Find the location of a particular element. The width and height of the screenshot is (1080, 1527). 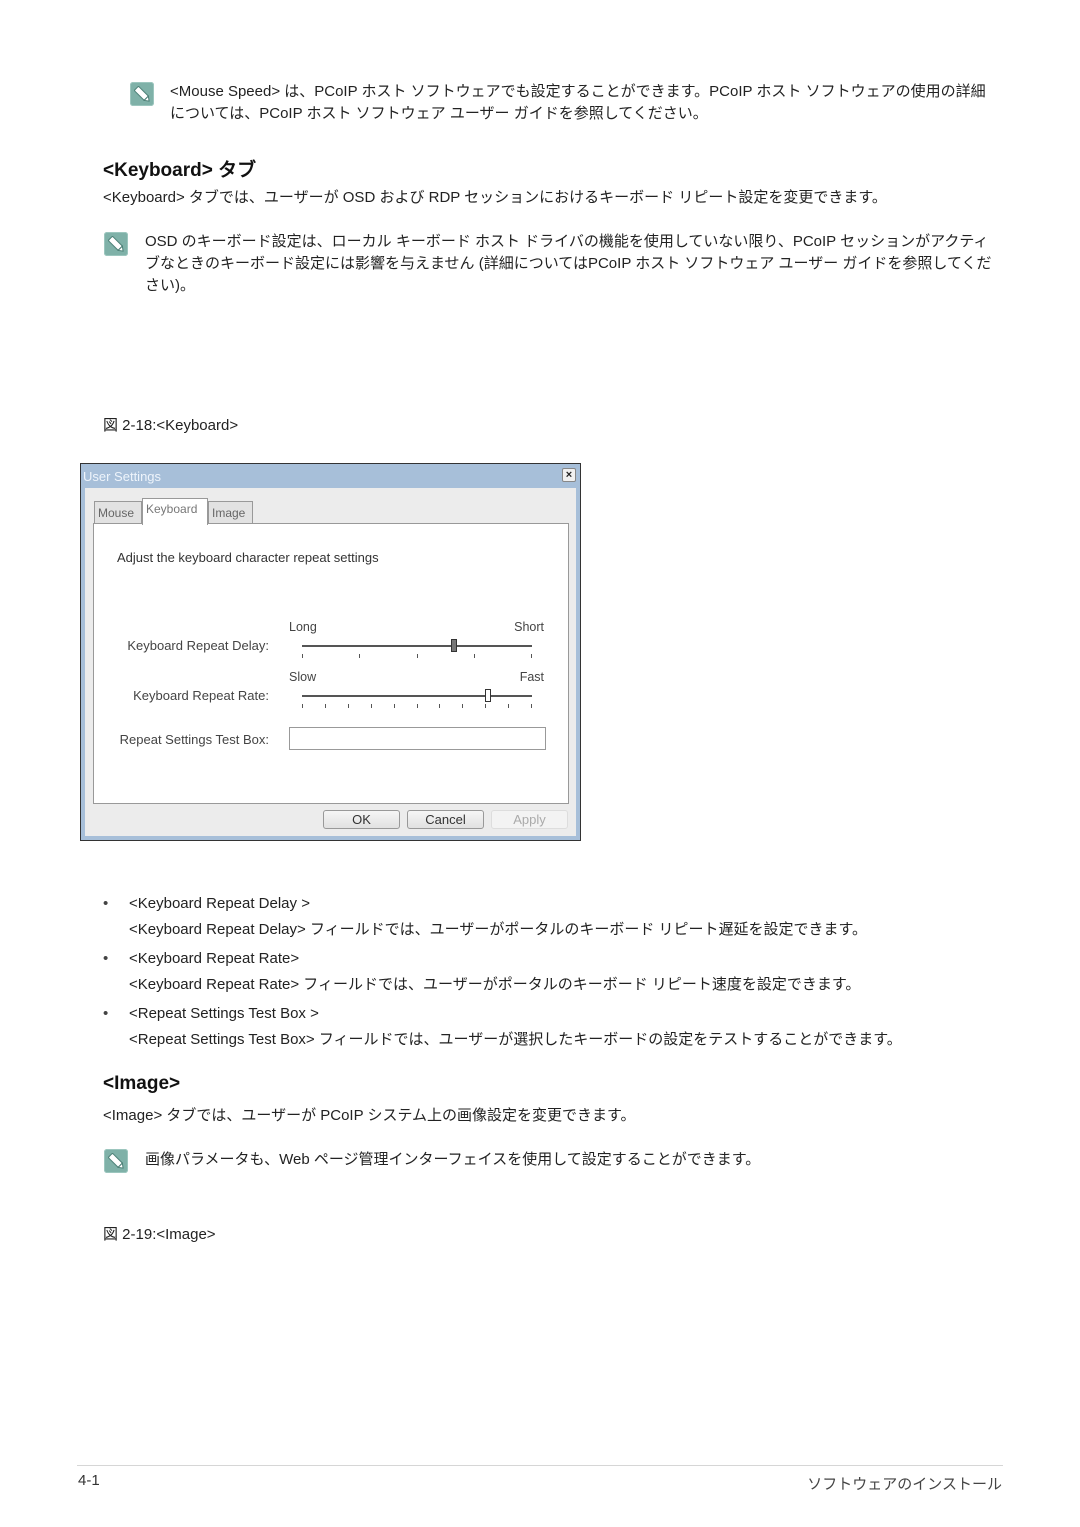

apply-button: Apply is located at coordinates (529, 819).